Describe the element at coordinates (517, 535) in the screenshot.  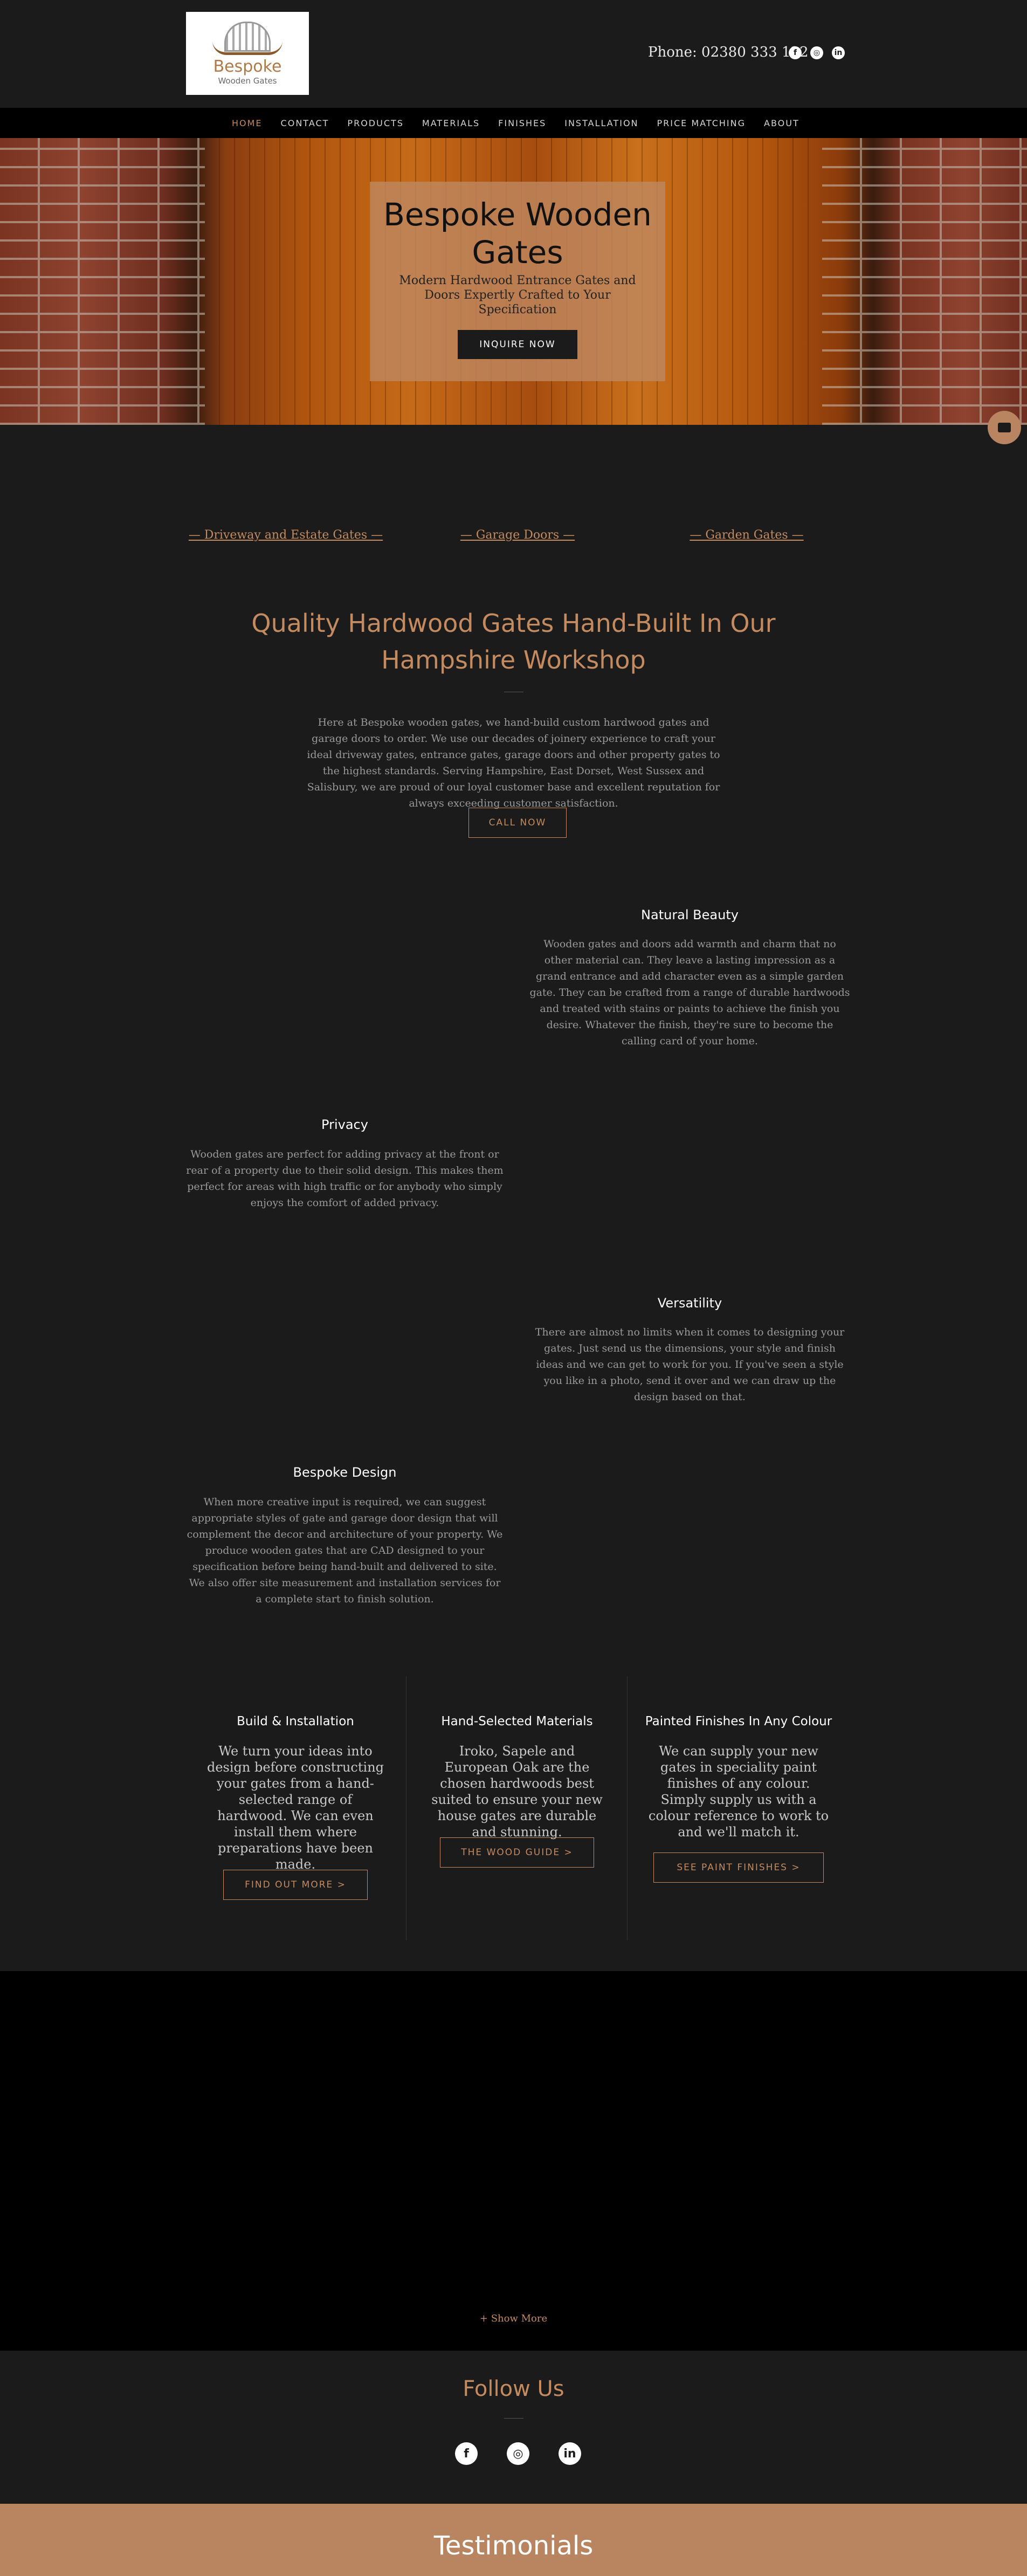
I see `category-garage-doors: — Garage Doors —` at that location.